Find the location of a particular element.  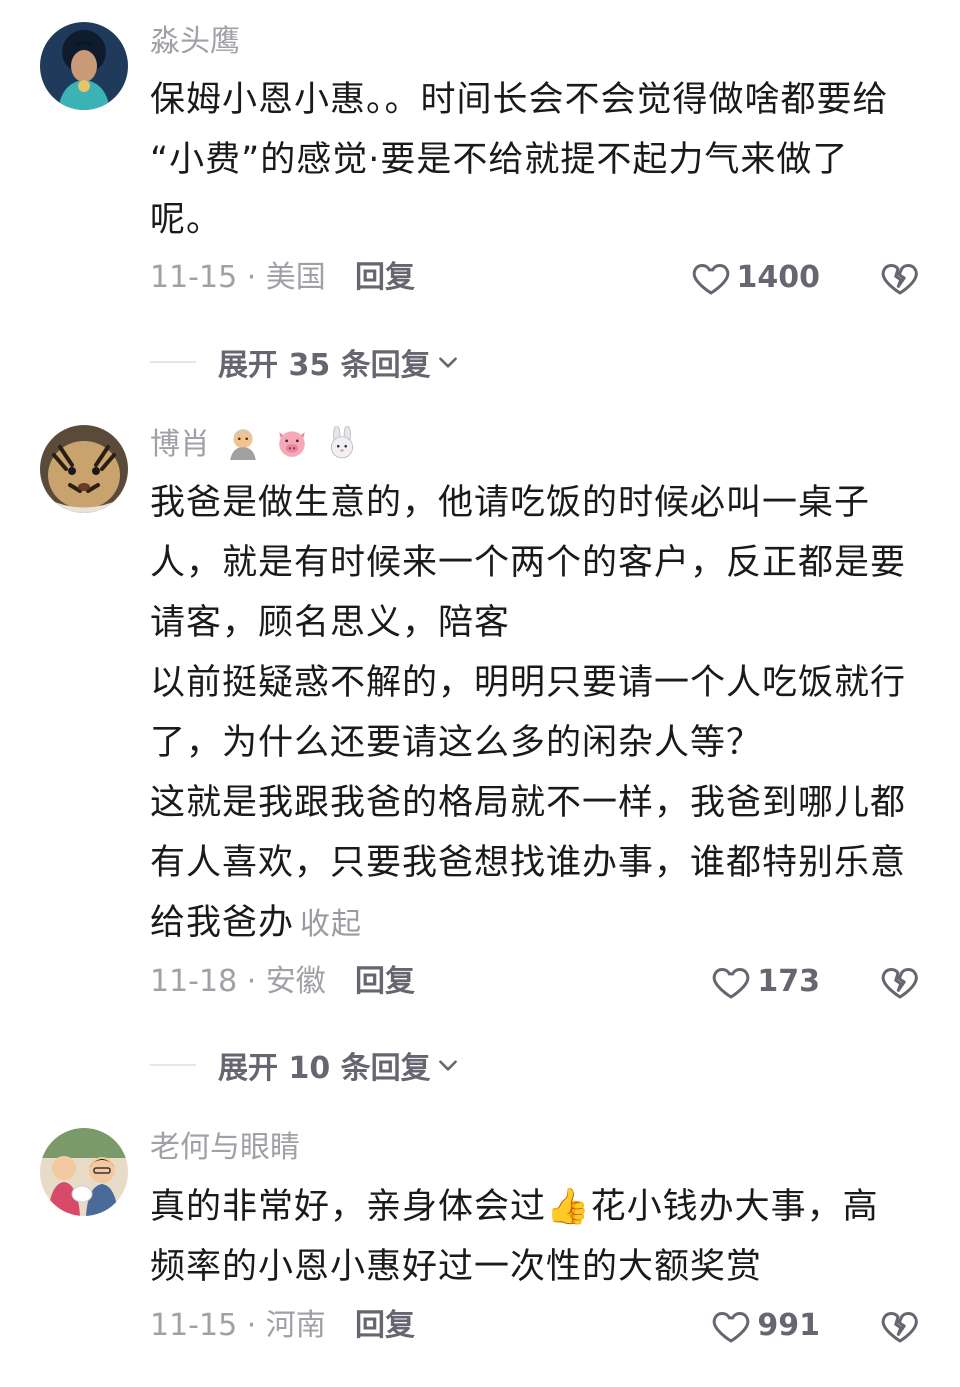

like-button: 991 is located at coordinates (765, 1326).